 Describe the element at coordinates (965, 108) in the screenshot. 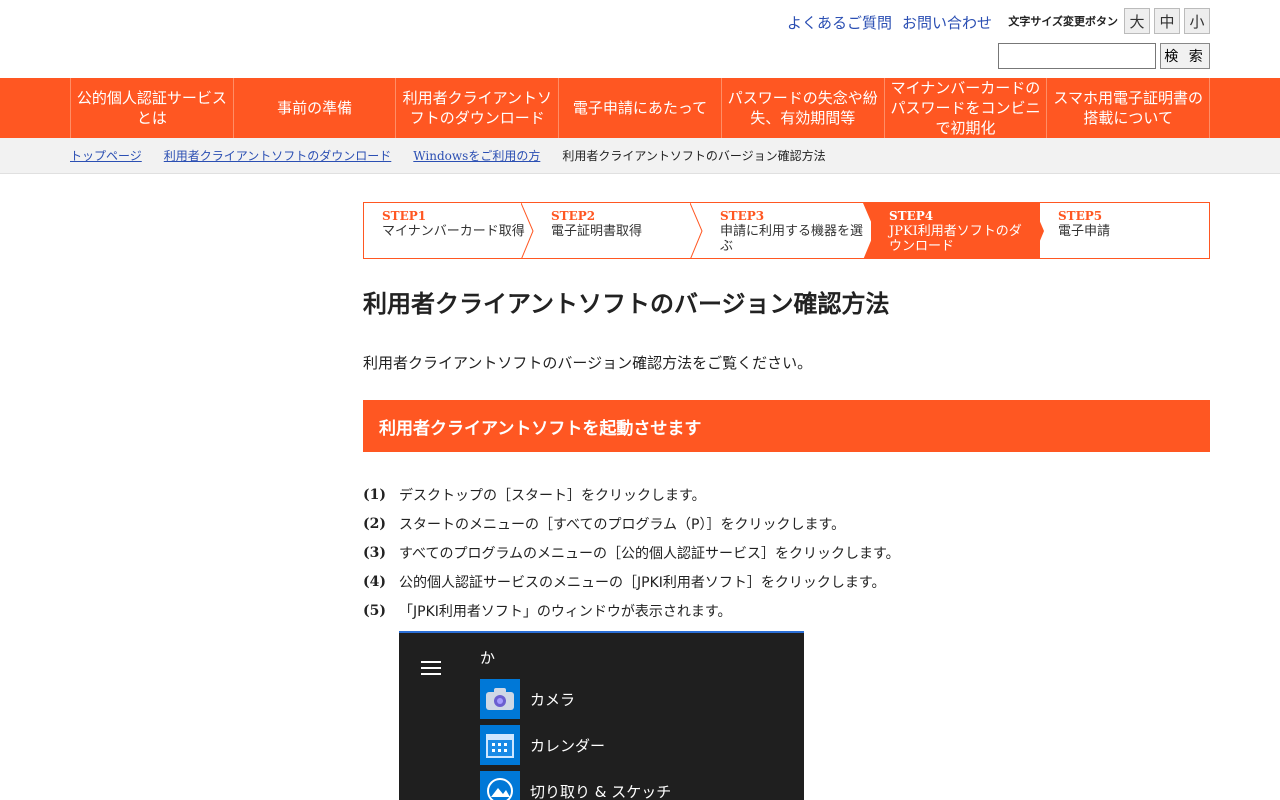

I see `nav-item-convenience-store: マイナンバーカードのパスワードをコンビニで初期化` at that location.